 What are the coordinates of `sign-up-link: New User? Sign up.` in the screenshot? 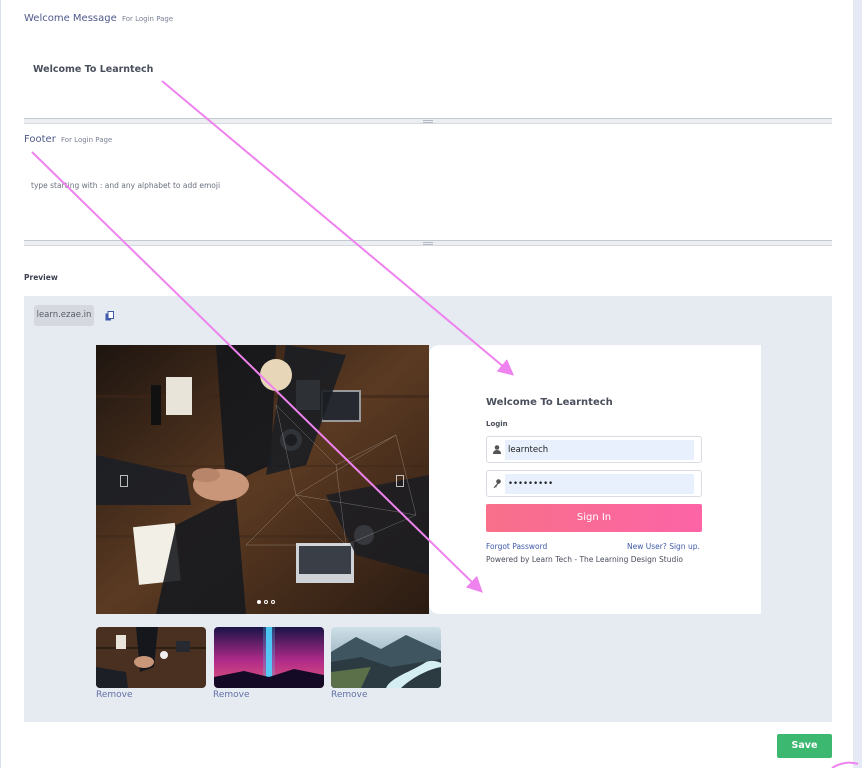 It's located at (663, 546).